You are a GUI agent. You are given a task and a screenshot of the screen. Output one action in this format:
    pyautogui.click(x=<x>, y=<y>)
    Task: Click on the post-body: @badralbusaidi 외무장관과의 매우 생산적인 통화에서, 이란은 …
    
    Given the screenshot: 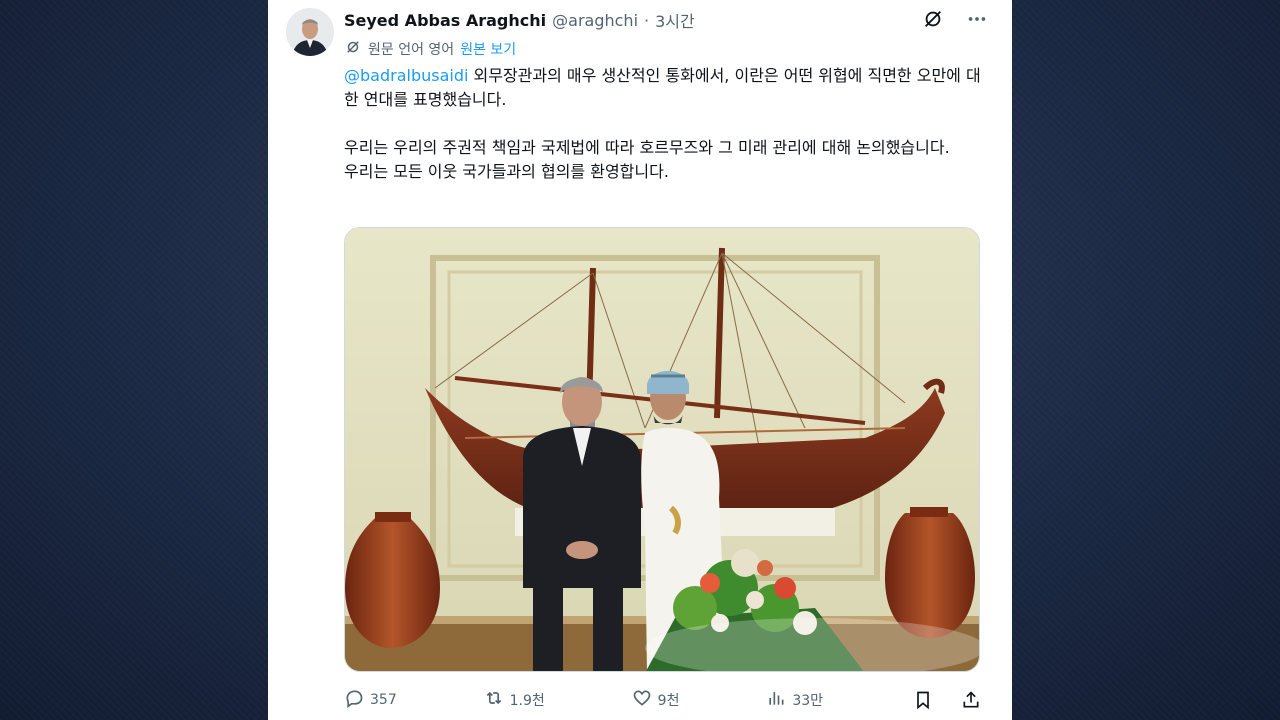 What is the action you would take?
    pyautogui.click(x=664, y=124)
    